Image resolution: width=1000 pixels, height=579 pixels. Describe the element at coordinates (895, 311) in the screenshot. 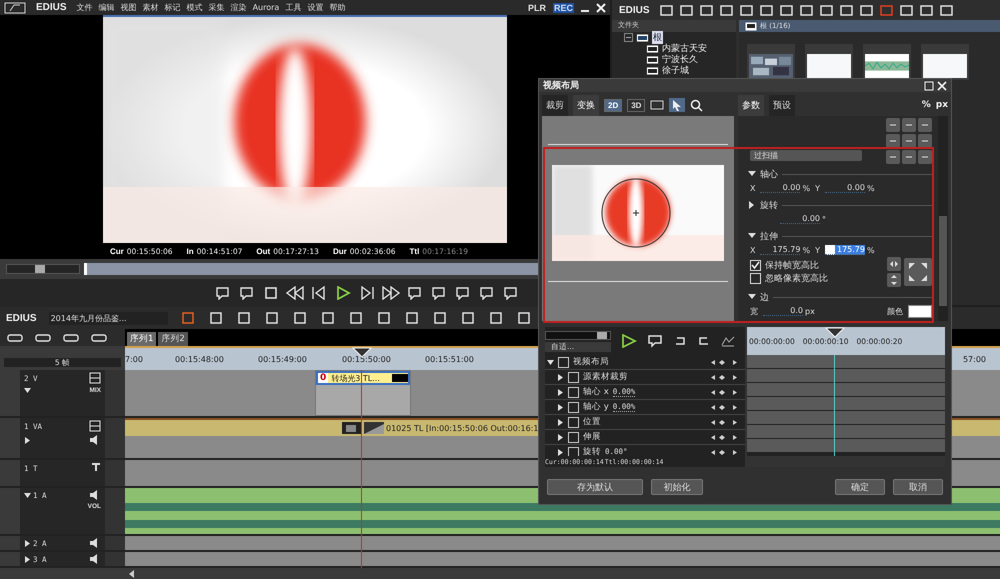

I see `field-label: 颜色` at that location.